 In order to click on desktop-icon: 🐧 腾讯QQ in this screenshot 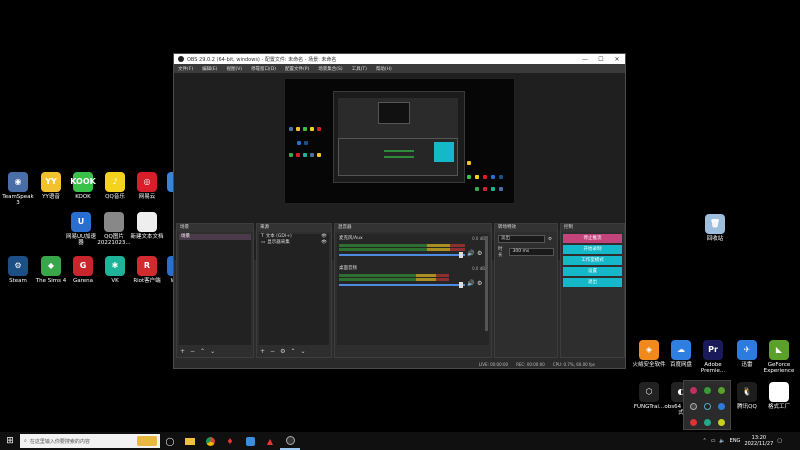, I will do `click(747, 396)`.